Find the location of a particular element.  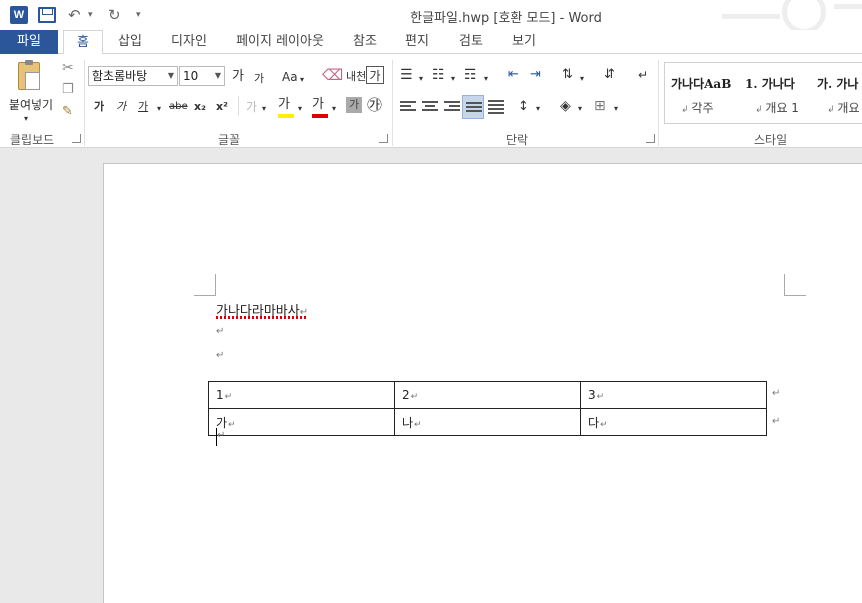

cut-icon: ✂ is located at coordinates (68, 68).